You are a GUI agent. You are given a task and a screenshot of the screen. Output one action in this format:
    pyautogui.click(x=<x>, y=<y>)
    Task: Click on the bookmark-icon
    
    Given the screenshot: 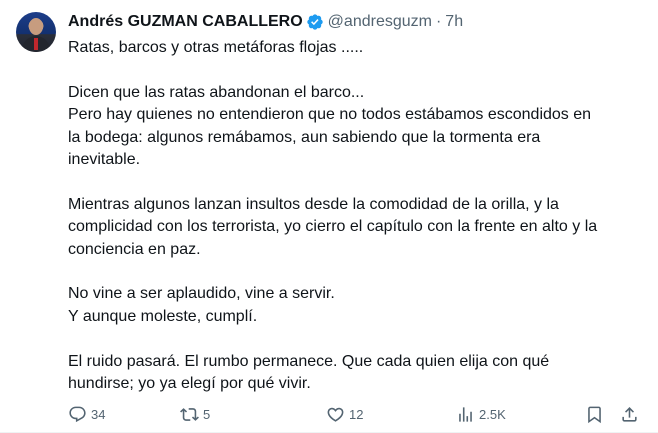 What is the action you would take?
    pyautogui.click(x=594, y=414)
    